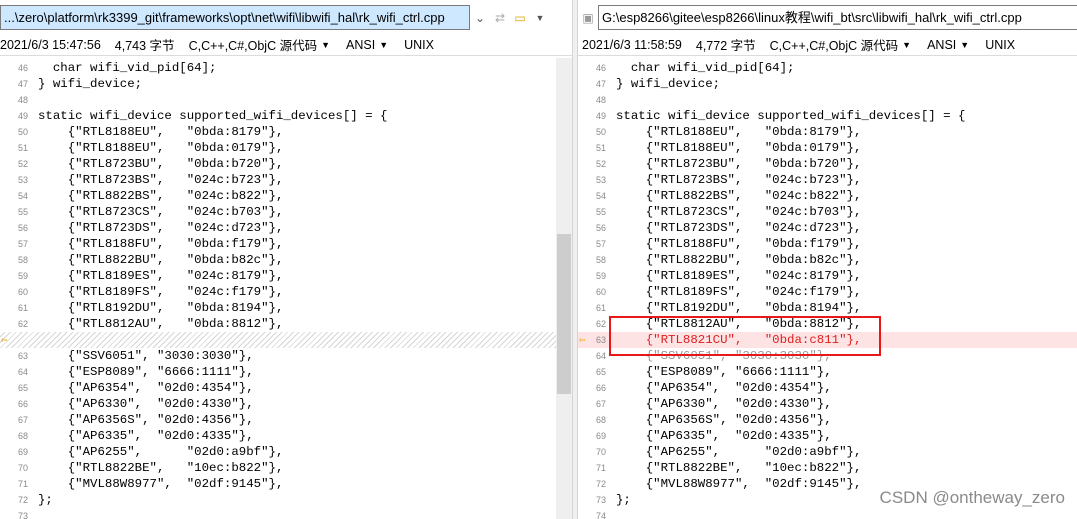 The height and width of the screenshot is (519, 1077). I want to click on line-number: 59, so click(22, 276).